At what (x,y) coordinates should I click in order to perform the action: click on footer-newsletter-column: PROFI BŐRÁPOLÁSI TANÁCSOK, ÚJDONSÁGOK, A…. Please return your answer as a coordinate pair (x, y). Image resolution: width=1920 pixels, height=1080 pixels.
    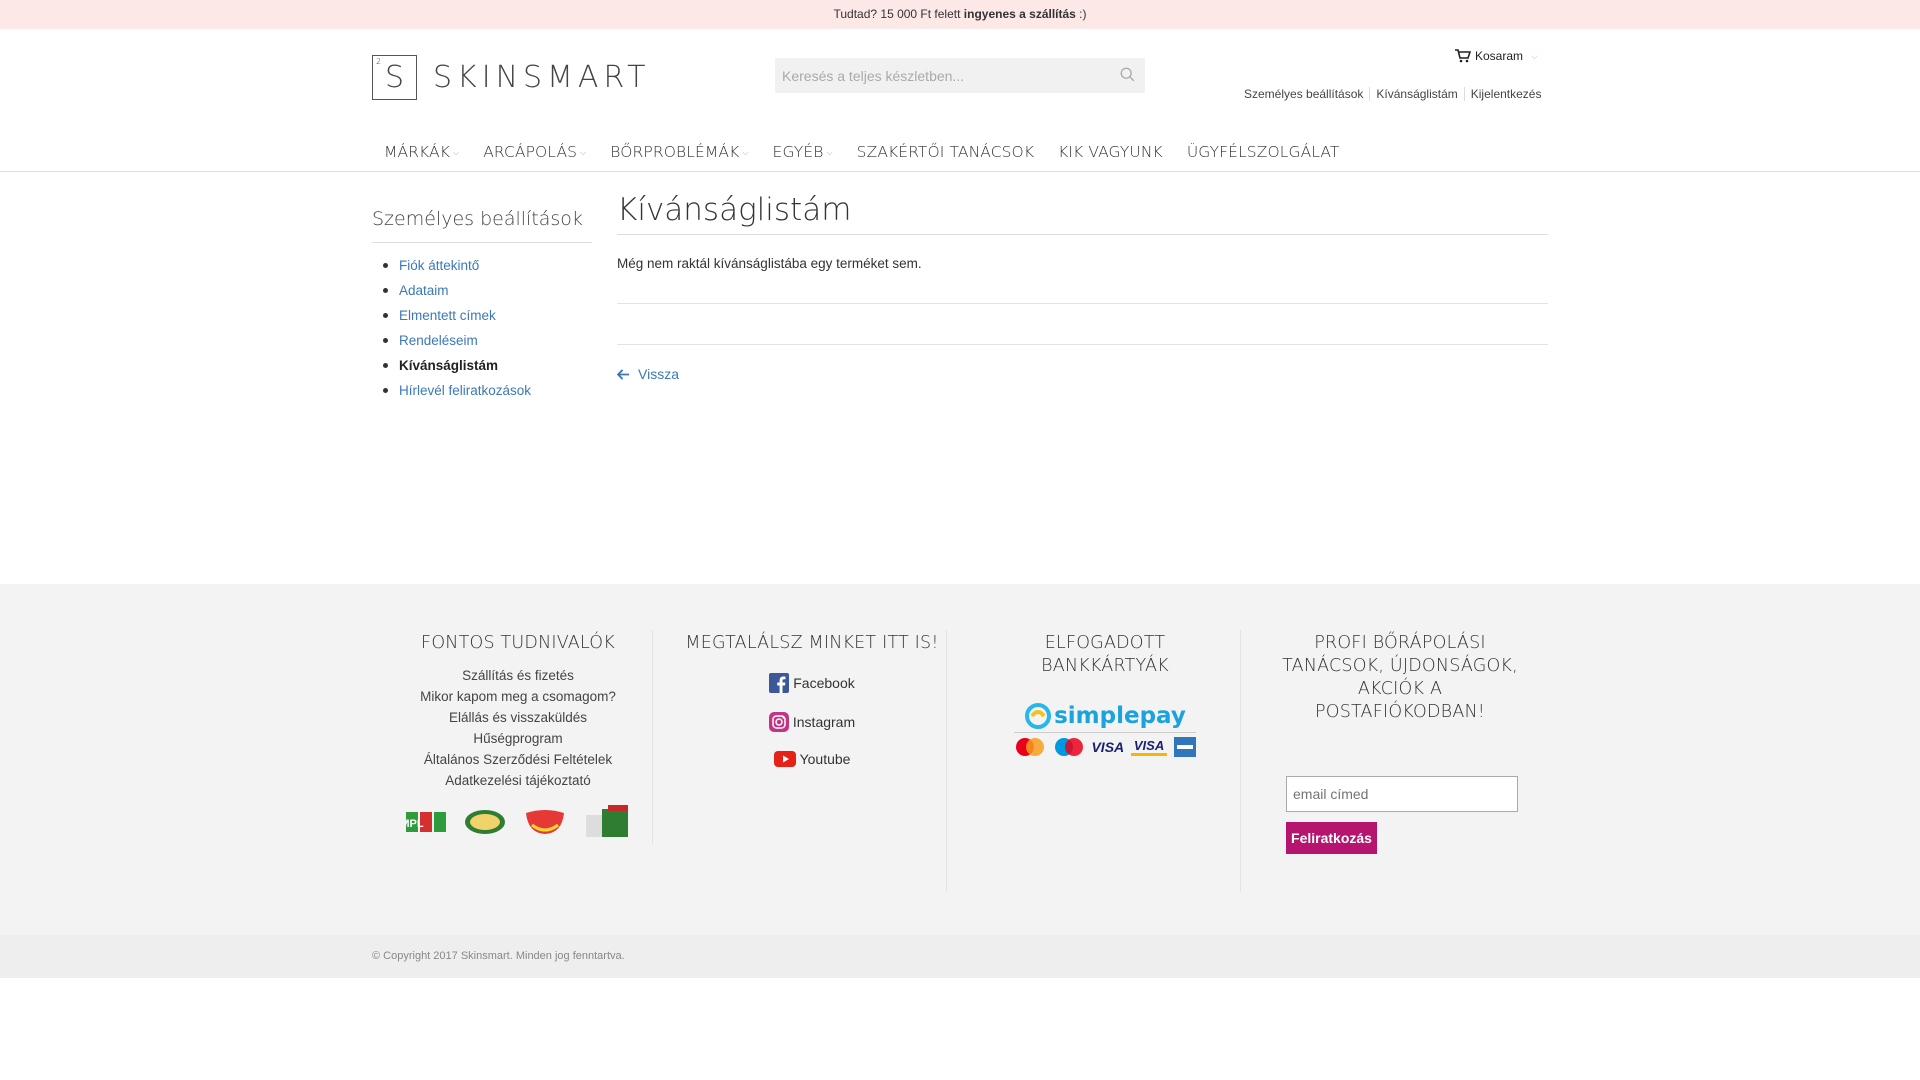
    Looking at the image, I should click on (1400, 743).